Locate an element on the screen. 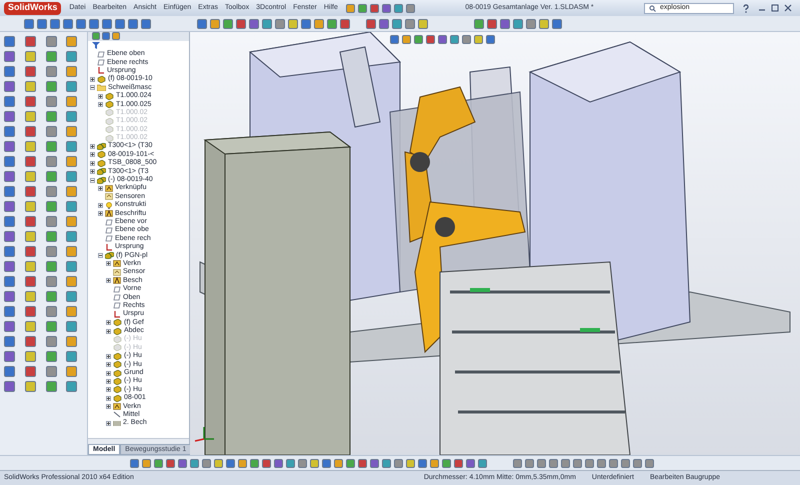 Image resolution: width=800 pixels, height=485 pixels. app-logo: SolidWorks is located at coordinates (33, 8).